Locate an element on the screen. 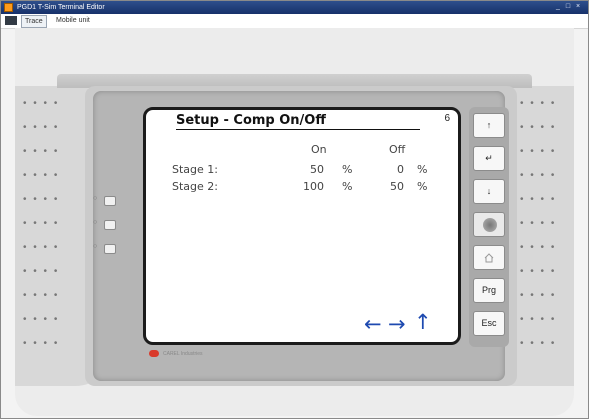 The width and height of the screenshot is (589, 419). menu-item-trace: Trace is located at coordinates (34, 21).